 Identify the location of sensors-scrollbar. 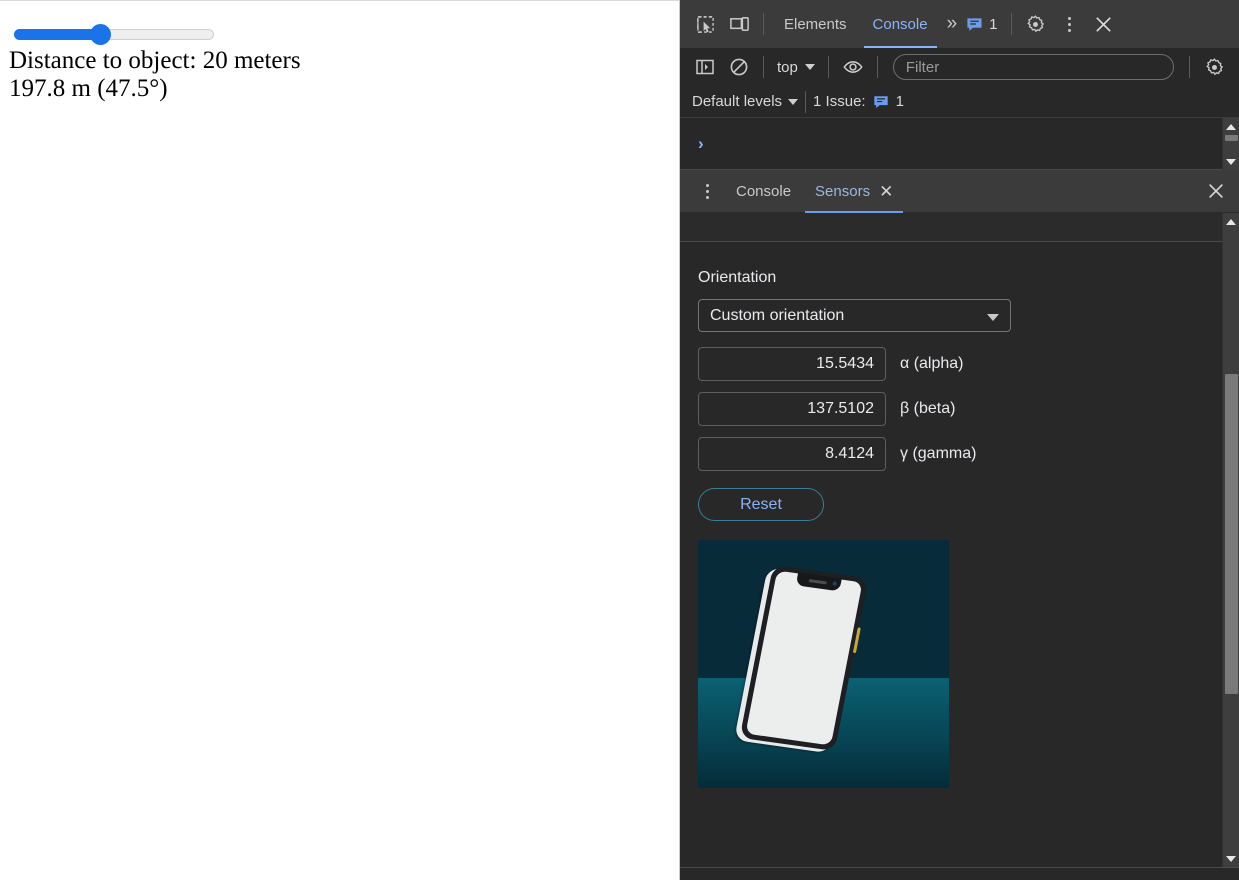
(1230, 540).